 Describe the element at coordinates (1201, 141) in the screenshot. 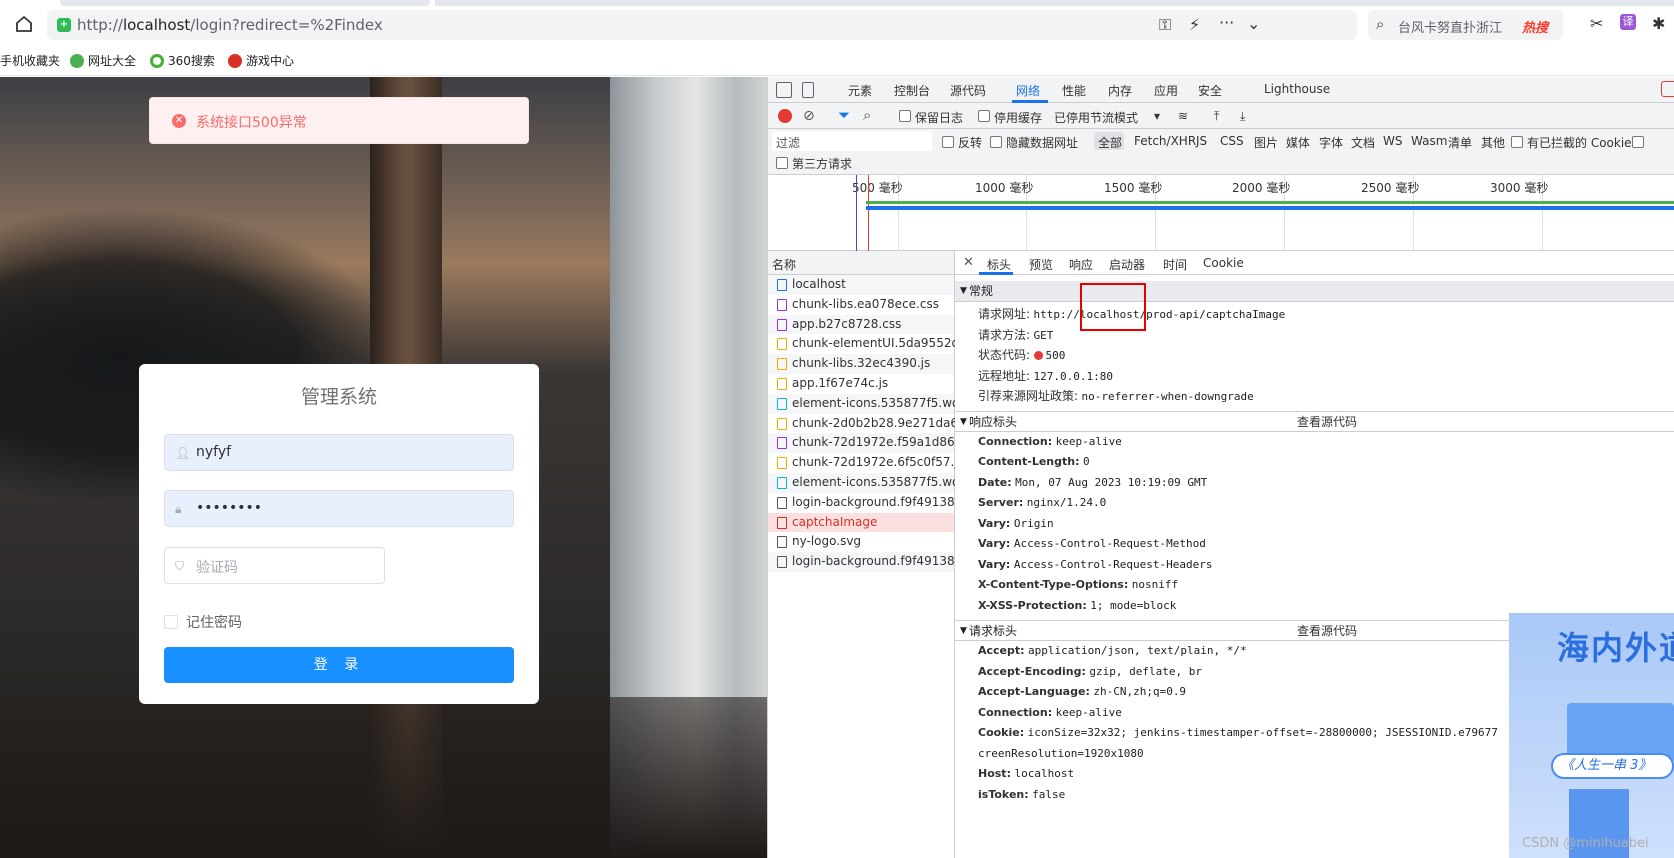

I see `filter-js: JS` at that location.